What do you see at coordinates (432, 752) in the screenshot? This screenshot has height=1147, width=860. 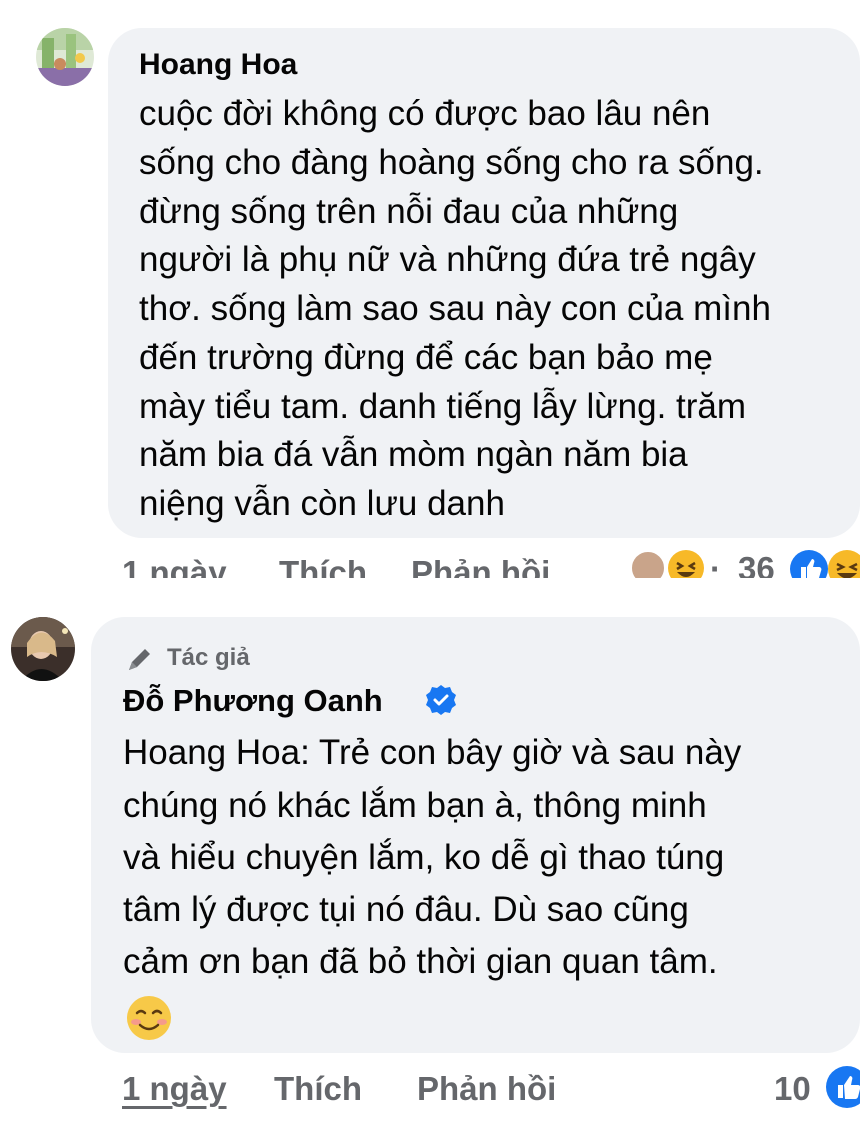 I see `reply-text-line: Hoang Hoa: Trẻ con bây giờ và sau này` at bounding box center [432, 752].